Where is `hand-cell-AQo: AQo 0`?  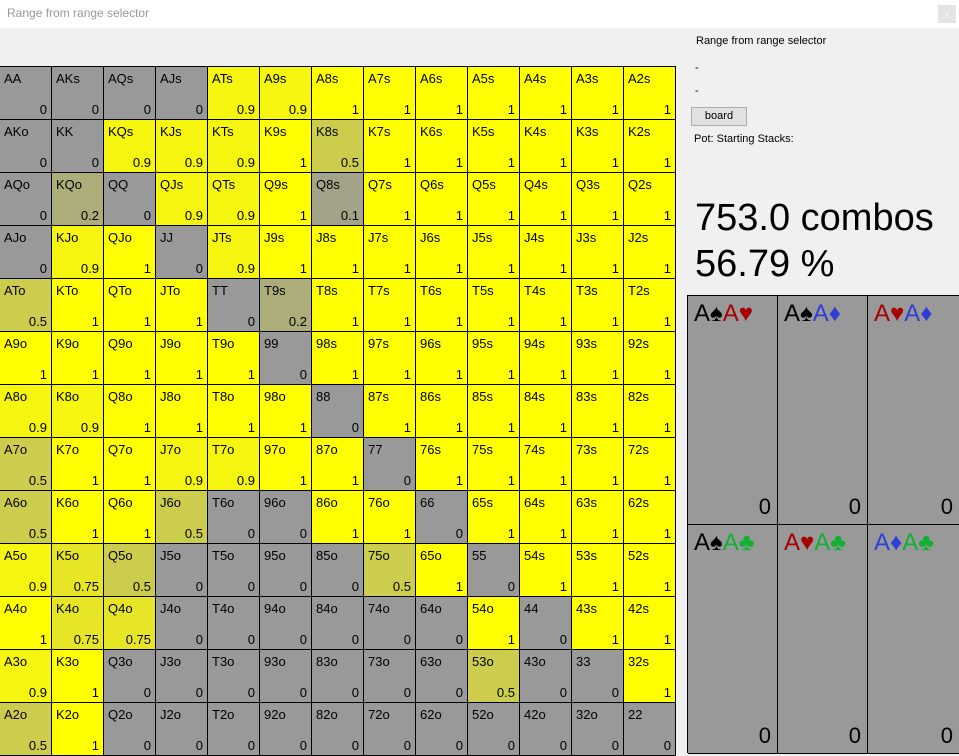 hand-cell-AQo: AQo 0 is located at coordinates (26, 199).